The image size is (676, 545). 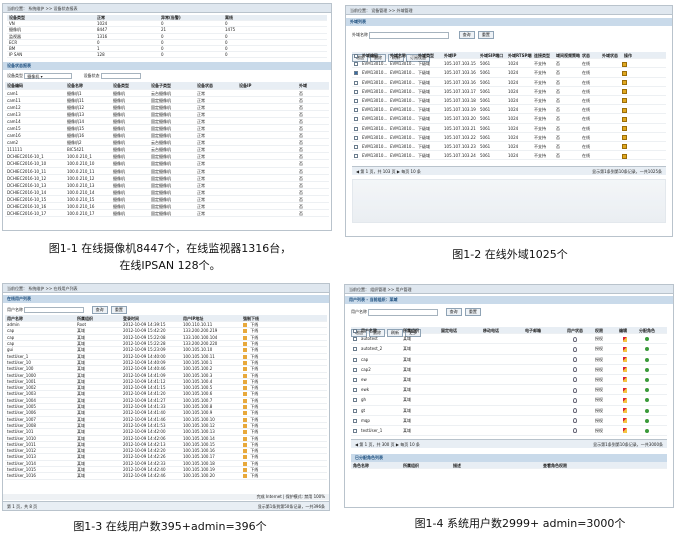 I want to click on device-status-select, so click(x=120, y=76).